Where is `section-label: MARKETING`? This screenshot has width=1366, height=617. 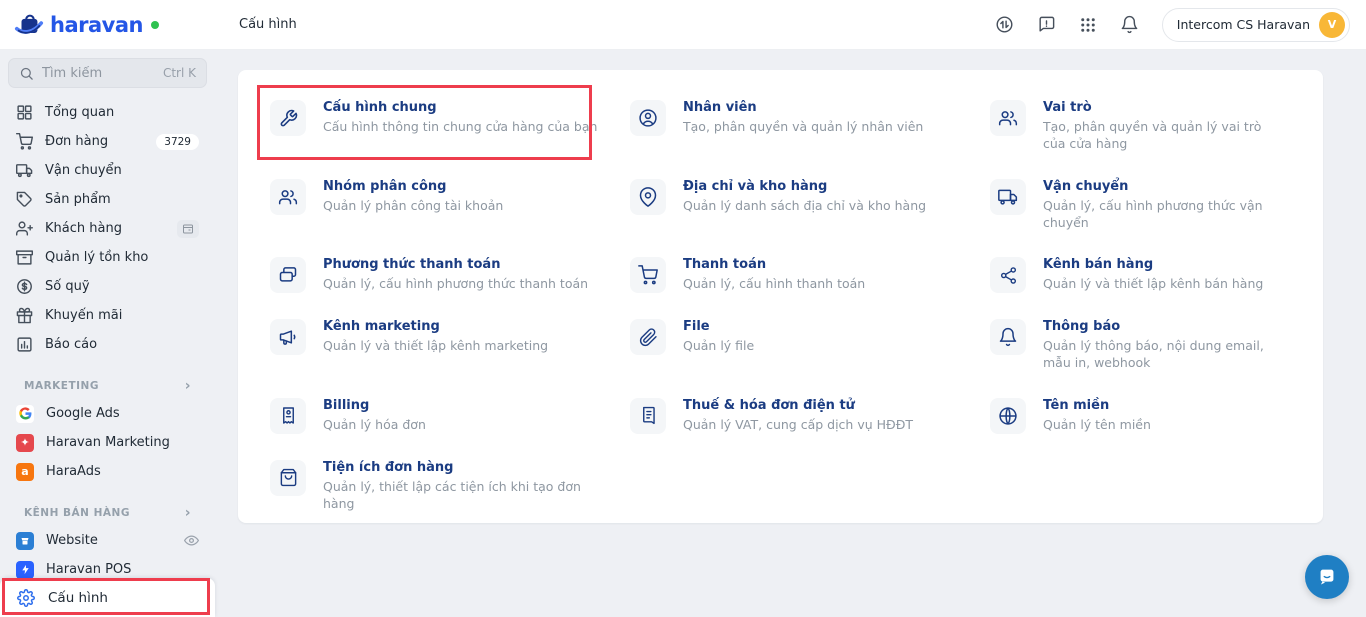
section-label: MARKETING is located at coordinates (61, 386).